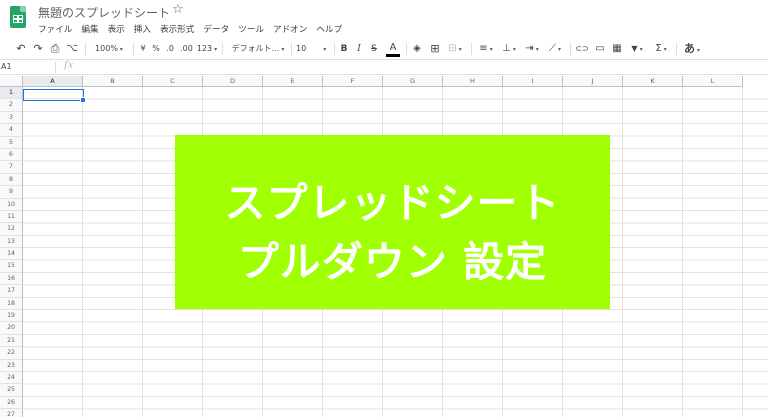 The height and width of the screenshot is (417, 768). What do you see at coordinates (11, 105) in the screenshot?
I see `row-header: 2` at bounding box center [11, 105].